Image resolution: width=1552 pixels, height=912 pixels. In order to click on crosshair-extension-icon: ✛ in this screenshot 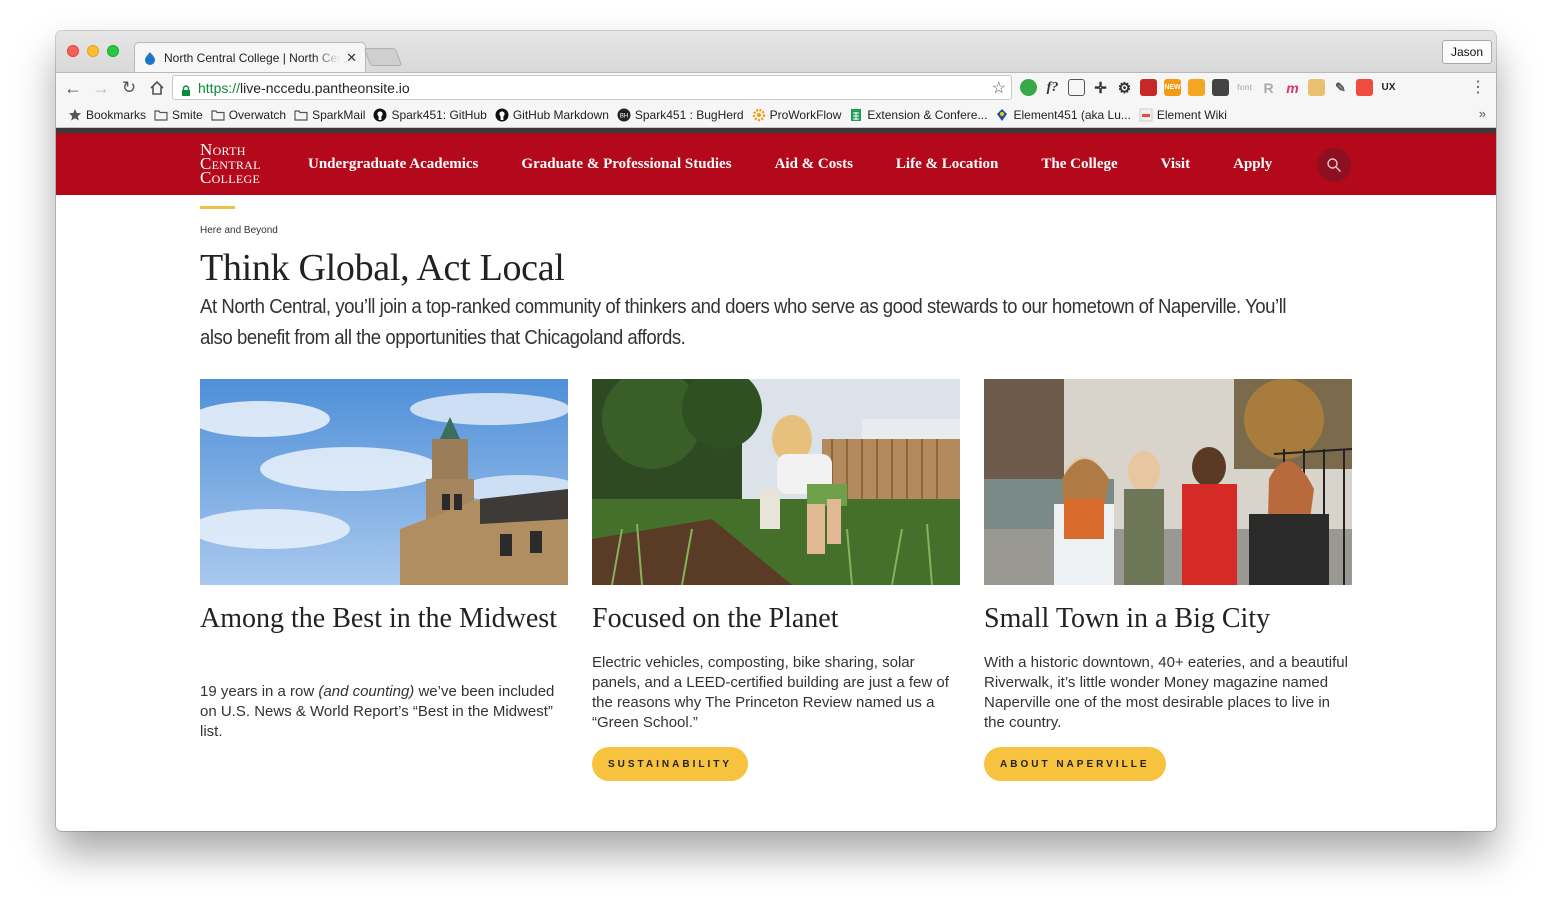, I will do `click(1100, 88)`.